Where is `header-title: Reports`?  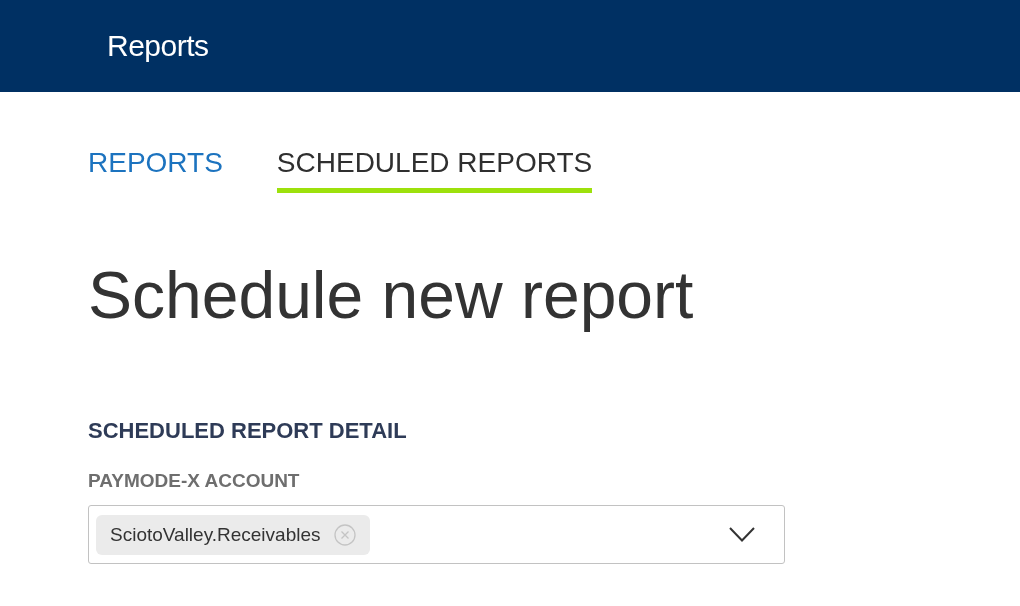 header-title: Reports is located at coordinates (158, 46).